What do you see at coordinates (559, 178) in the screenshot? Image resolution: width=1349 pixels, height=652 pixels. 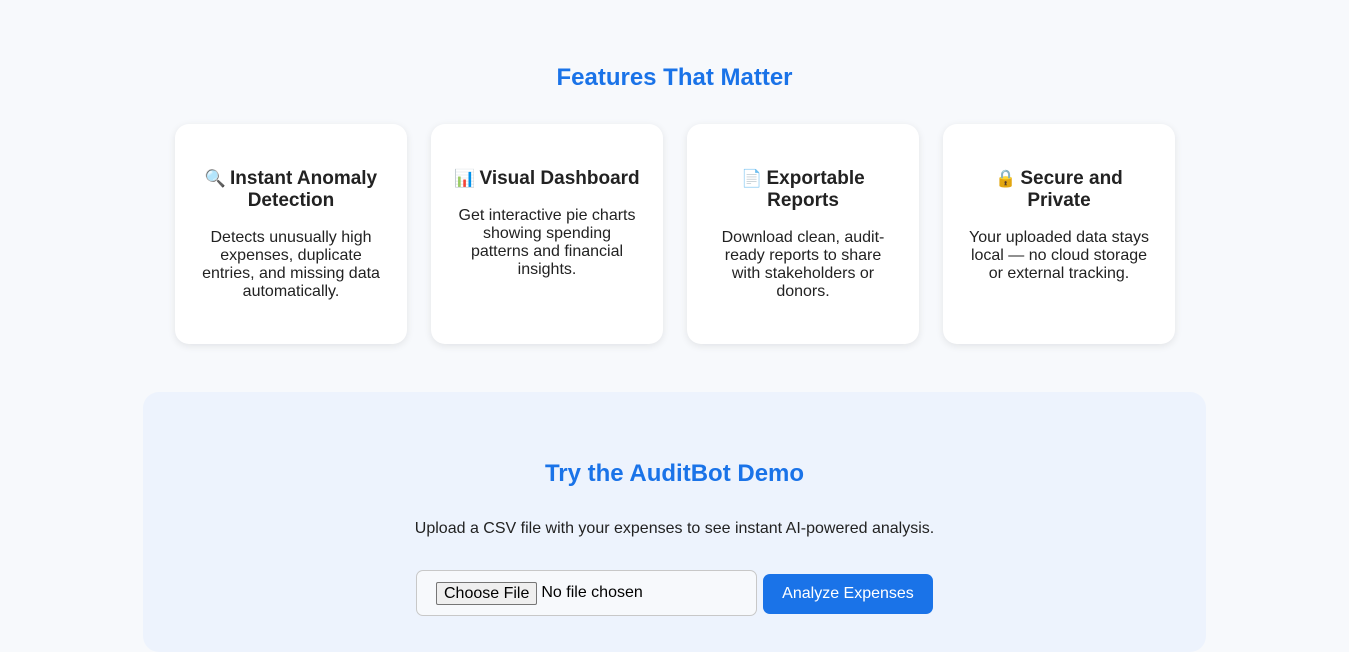 I see `feature-card-title-text: Visual Dashboard` at bounding box center [559, 178].